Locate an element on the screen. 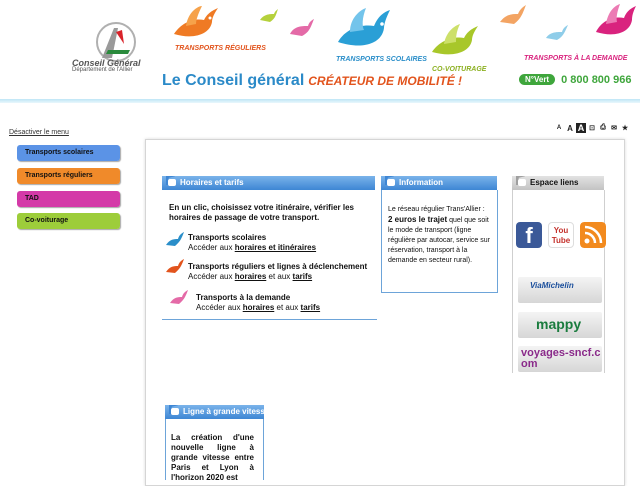  numero-vert-badge: N°Vert is located at coordinates (537, 79).